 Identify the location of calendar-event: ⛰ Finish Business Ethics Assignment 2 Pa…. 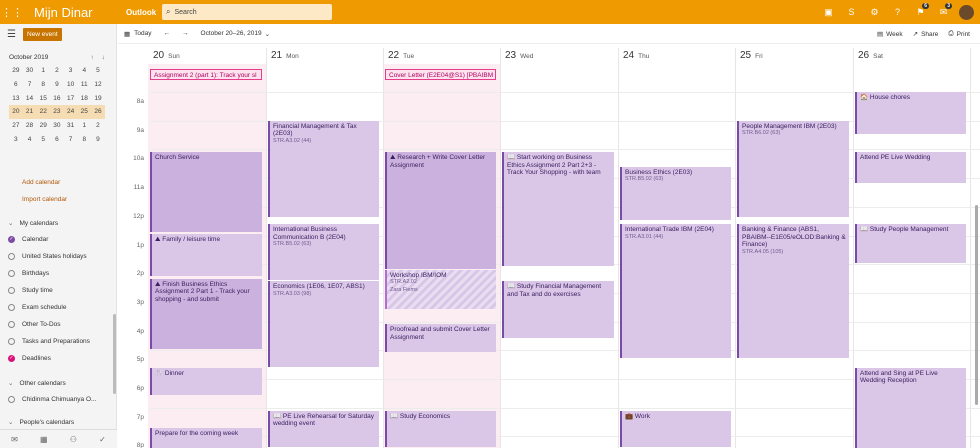
(206, 314).